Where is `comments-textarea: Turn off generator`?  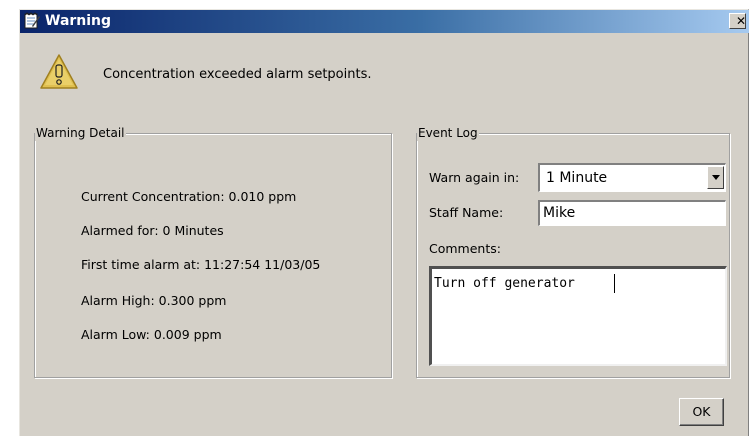 comments-textarea: Turn off generator is located at coordinates (578, 316).